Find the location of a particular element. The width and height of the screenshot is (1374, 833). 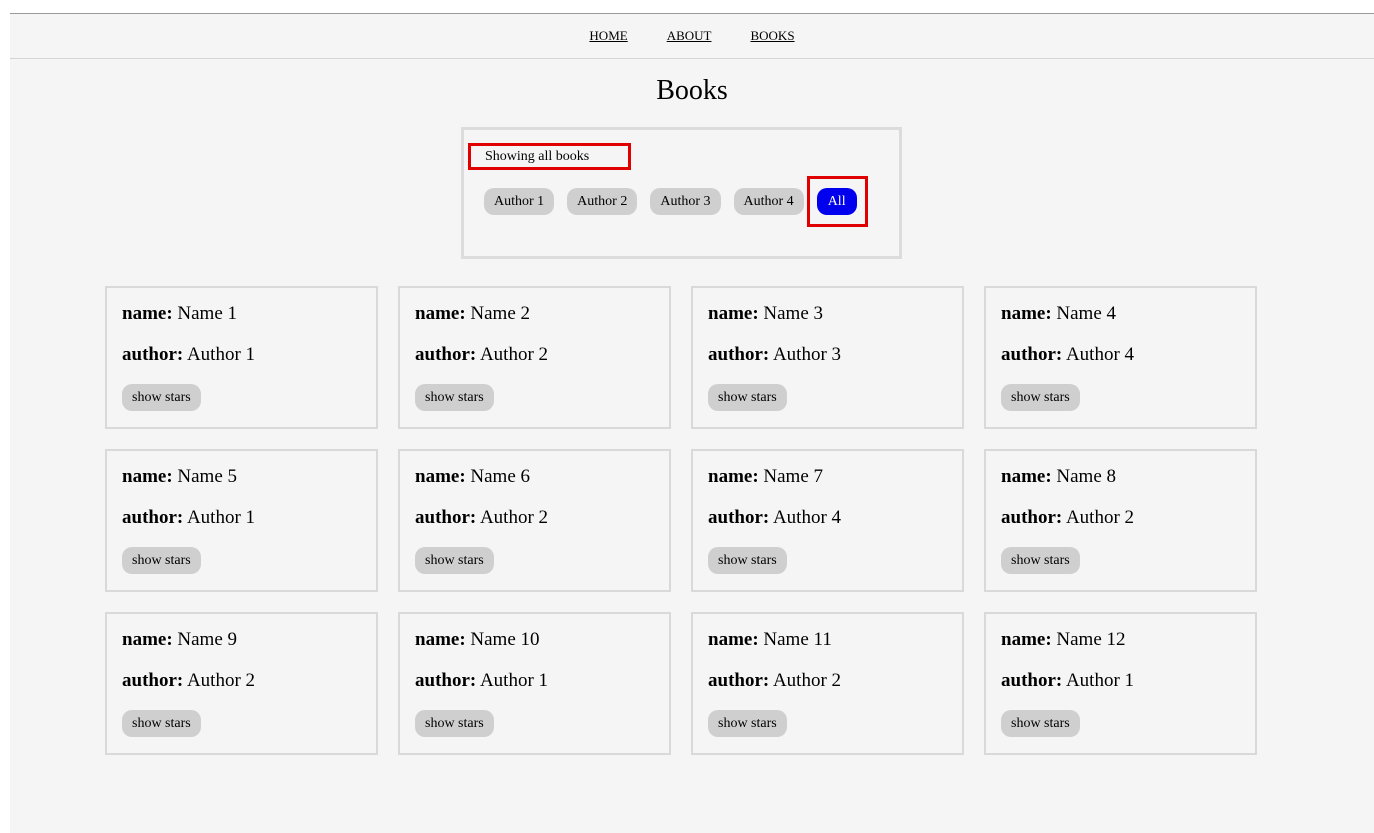

filter-button-author-3: Author 3 is located at coordinates (685, 201).